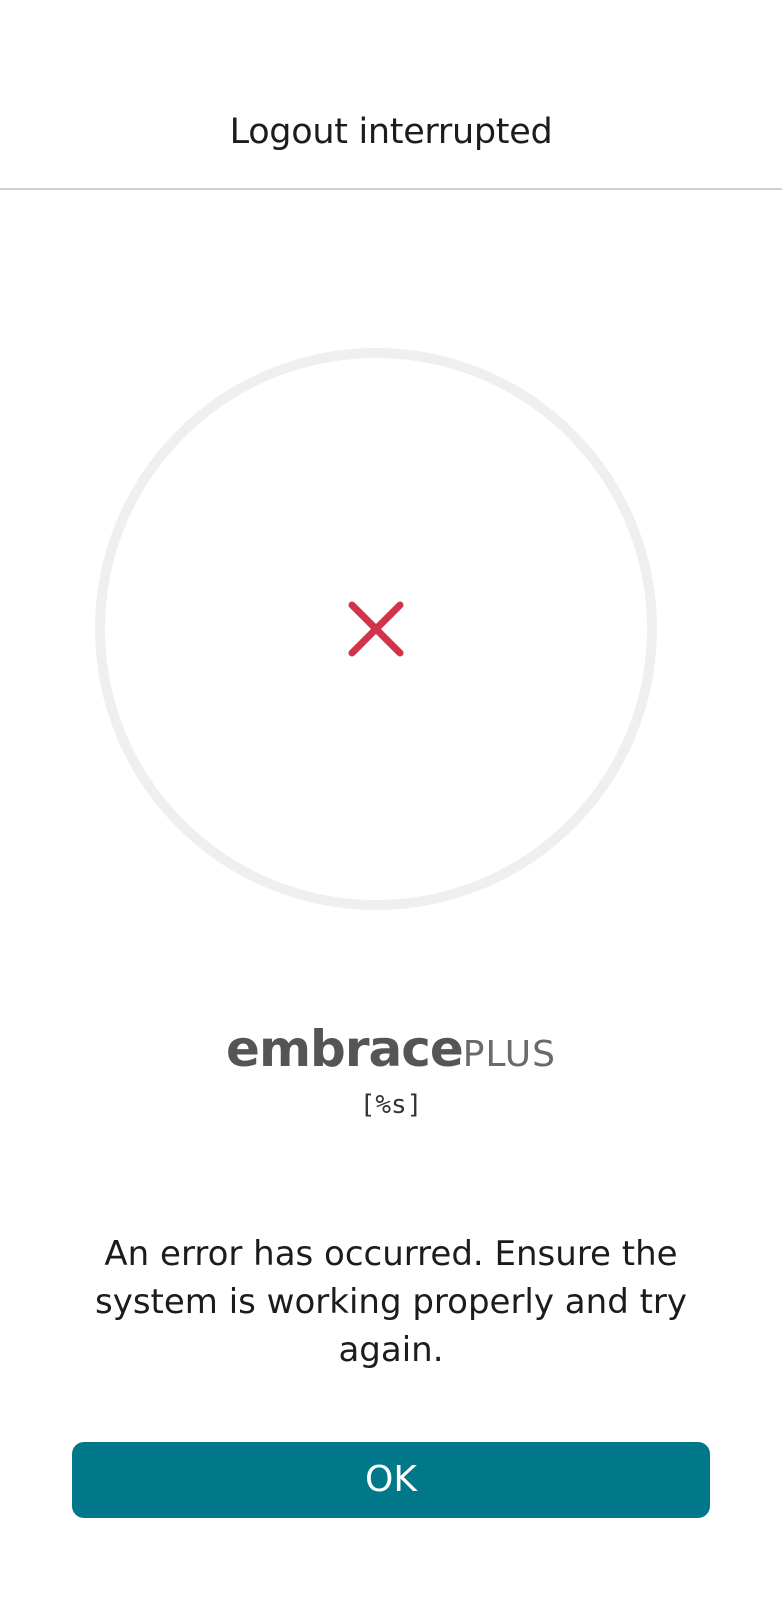 Image resolution: width=782 pixels, height=1624 pixels. I want to click on ok-button: OK, so click(391, 1480).